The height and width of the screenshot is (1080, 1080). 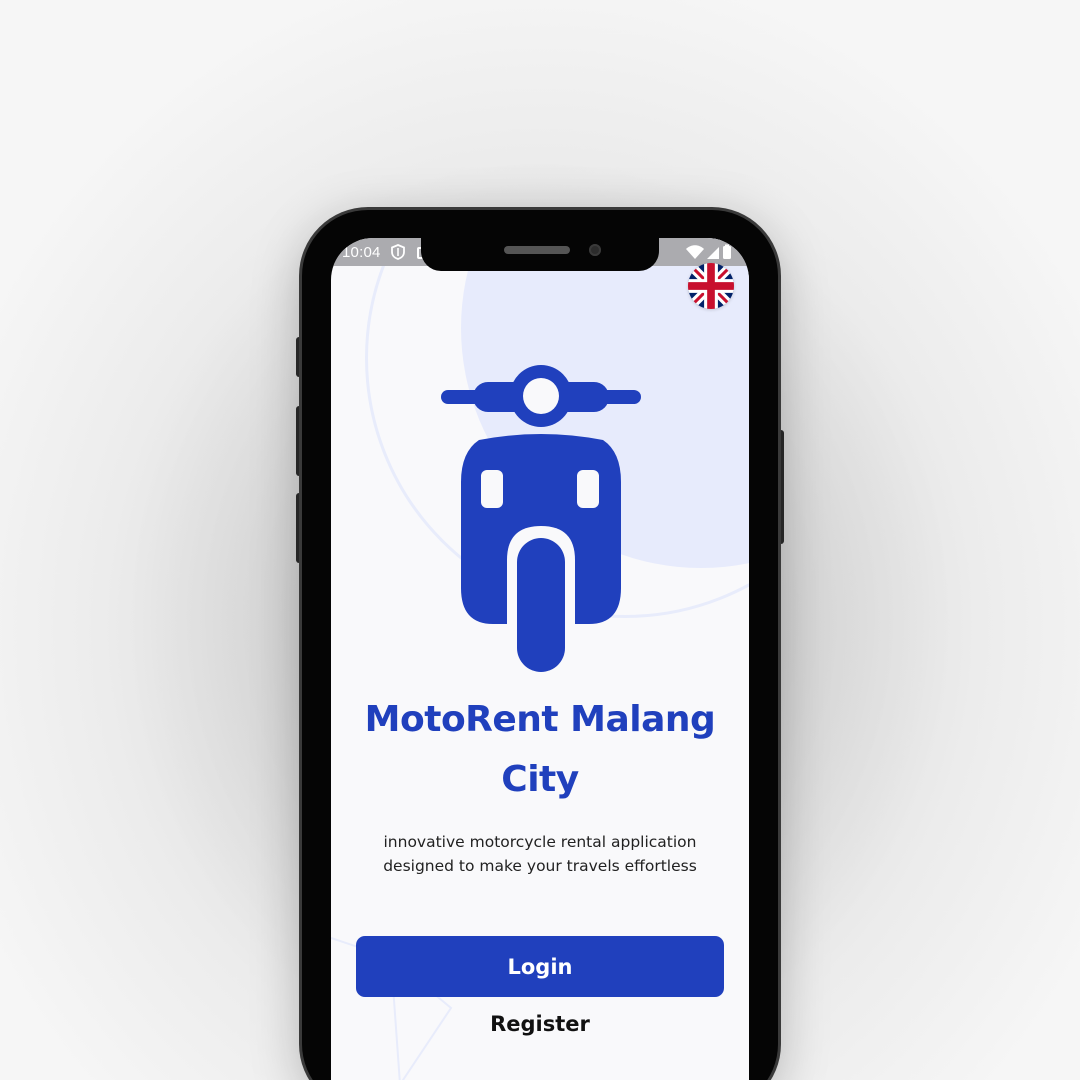 What do you see at coordinates (541, 518) in the screenshot?
I see `scooter-icon` at bounding box center [541, 518].